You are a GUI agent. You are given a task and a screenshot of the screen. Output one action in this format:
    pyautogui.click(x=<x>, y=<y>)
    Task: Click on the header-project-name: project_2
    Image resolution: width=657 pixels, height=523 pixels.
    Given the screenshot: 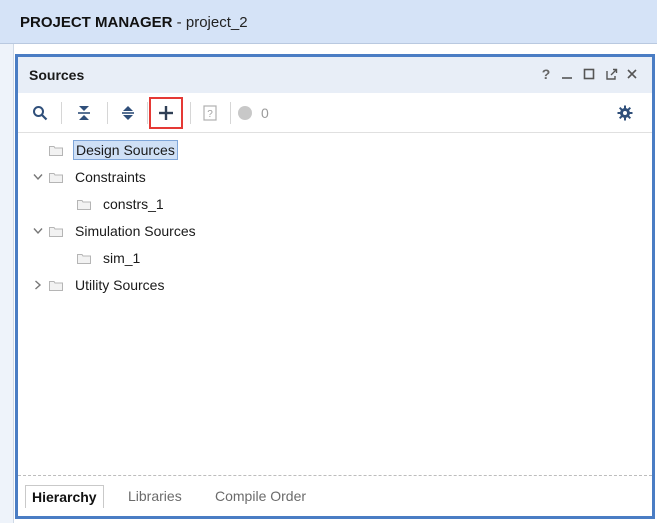 What is the action you would take?
    pyautogui.click(x=216, y=22)
    